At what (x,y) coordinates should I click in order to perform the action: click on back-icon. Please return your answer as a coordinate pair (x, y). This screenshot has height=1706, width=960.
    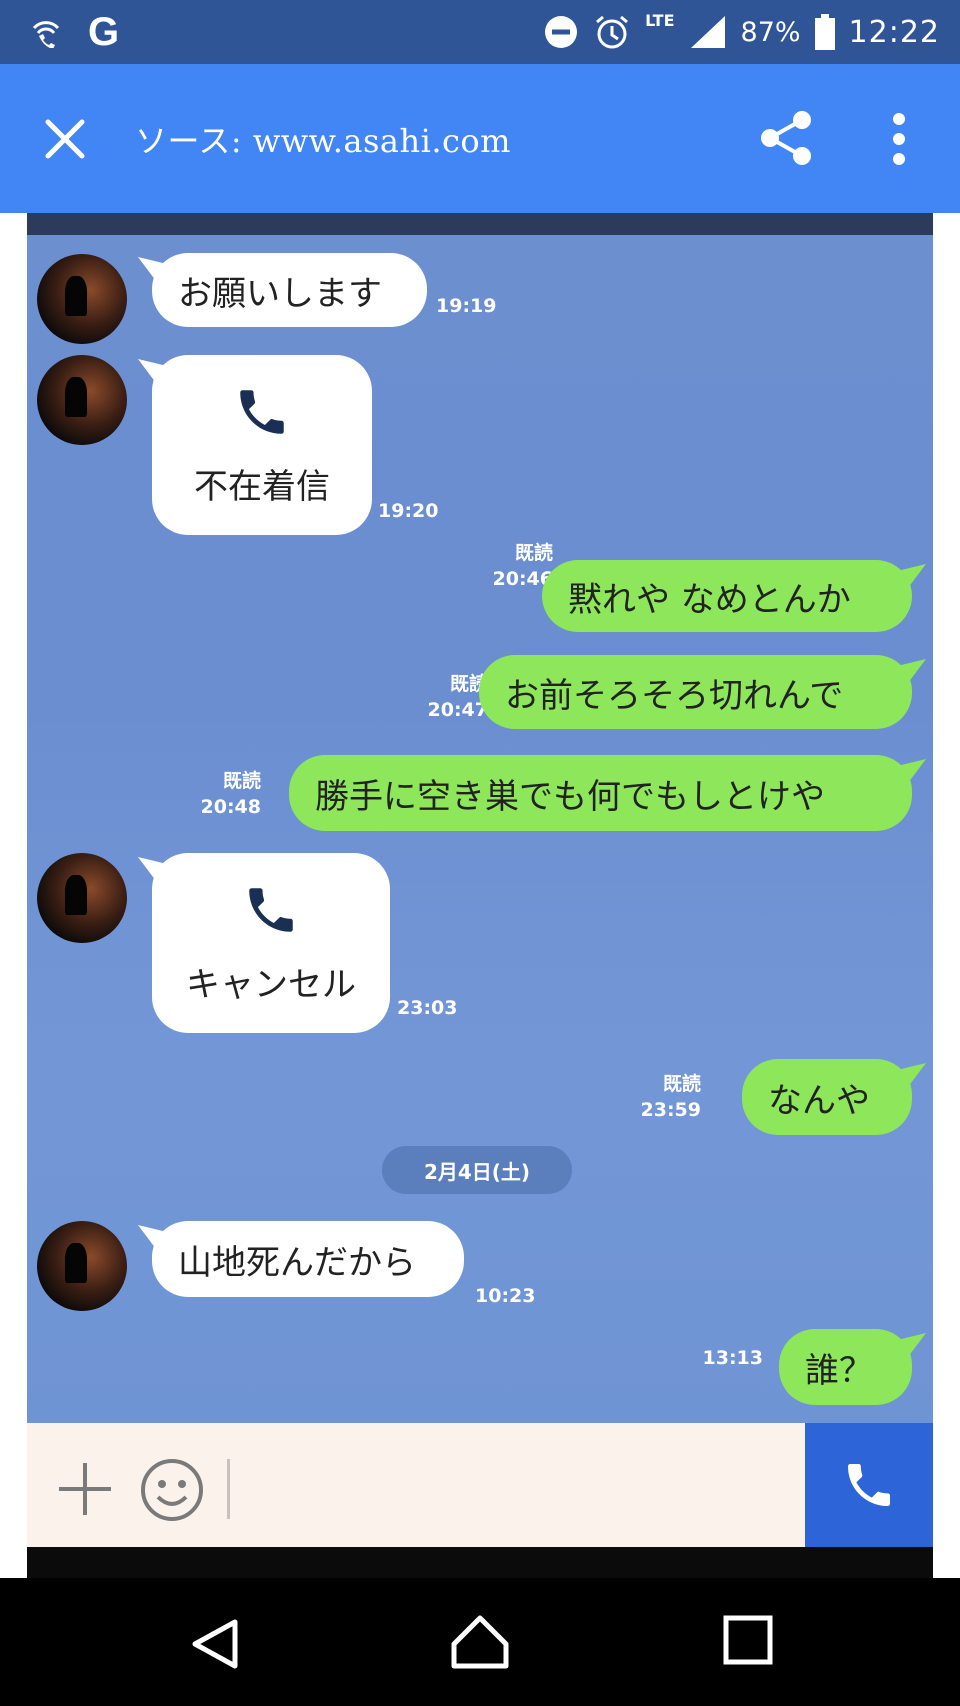
    Looking at the image, I should click on (215, 1644).